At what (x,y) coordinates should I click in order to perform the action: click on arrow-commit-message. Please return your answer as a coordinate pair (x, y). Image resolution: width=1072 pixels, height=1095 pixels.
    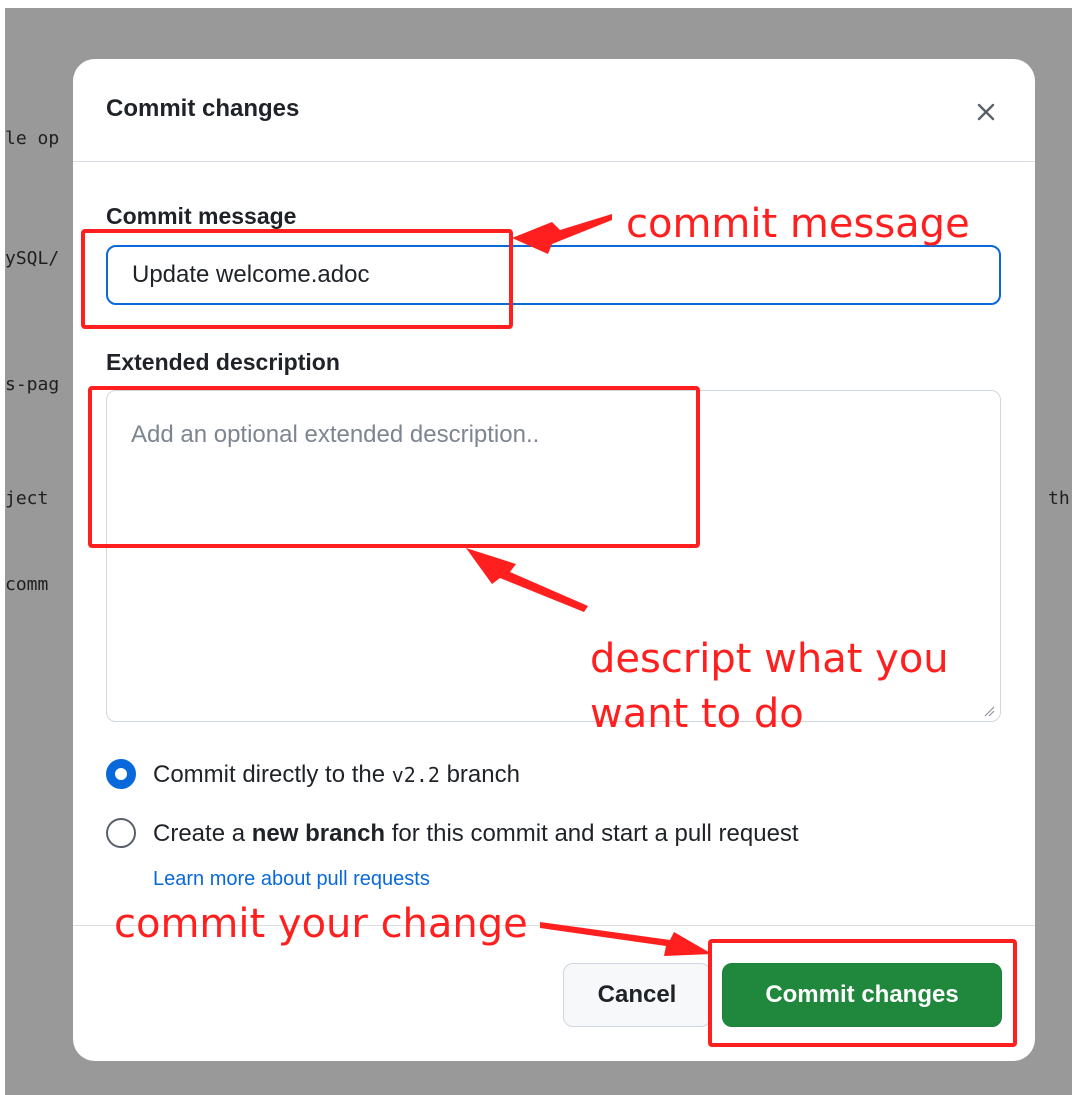
    Looking at the image, I should click on (562, 234).